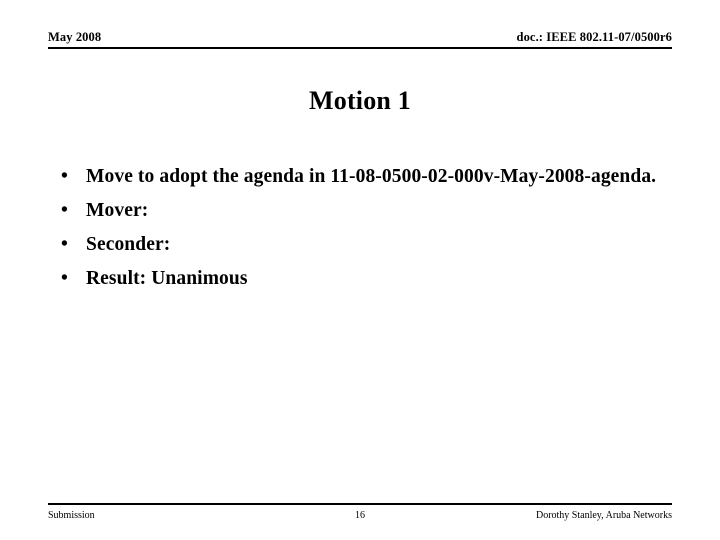  Describe the element at coordinates (360, 279) in the screenshot. I see `list-item: • Result: Unanimous` at that location.